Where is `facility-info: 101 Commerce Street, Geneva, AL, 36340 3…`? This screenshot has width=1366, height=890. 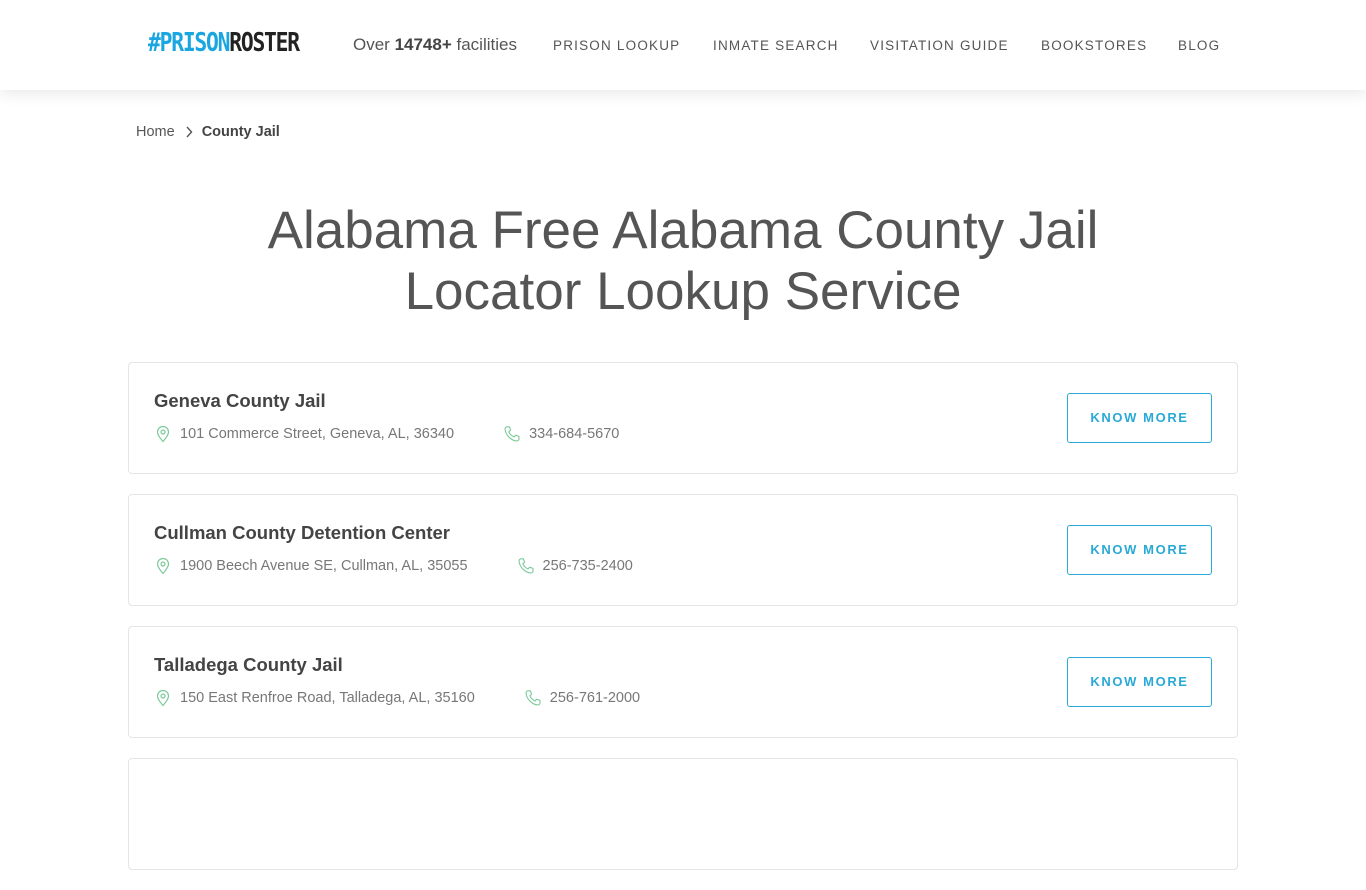
facility-info: 101 Commerce Street, Geneva, AL, 36340 3… is located at coordinates (386, 434).